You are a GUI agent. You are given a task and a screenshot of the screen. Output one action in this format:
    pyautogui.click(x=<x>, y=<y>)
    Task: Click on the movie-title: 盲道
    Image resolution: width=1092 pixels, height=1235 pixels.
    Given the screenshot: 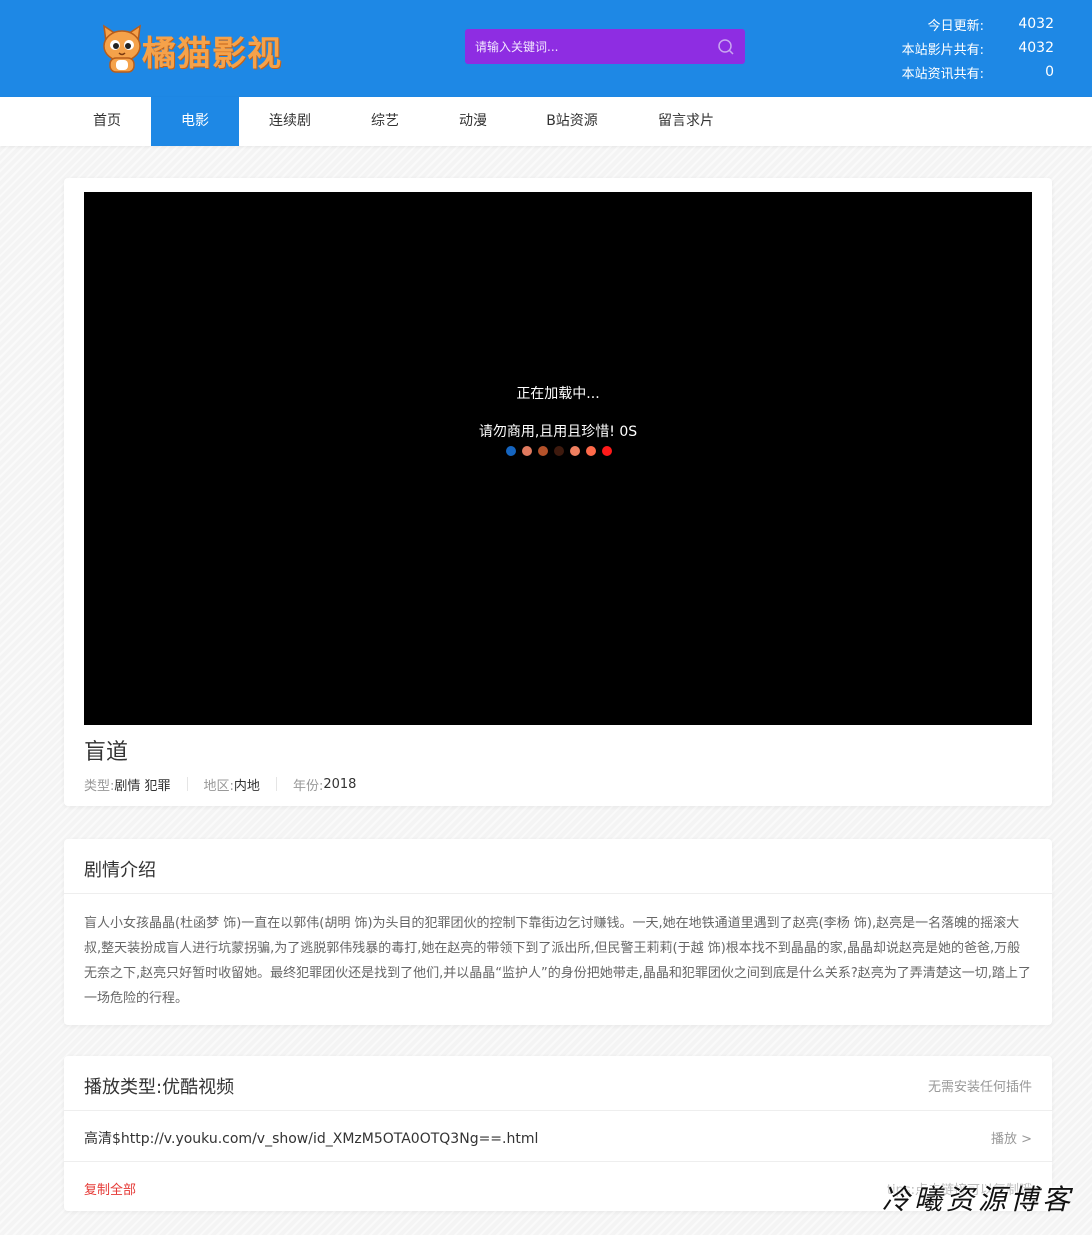 What is the action you would take?
    pyautogui.click(x=106, y=752)
    